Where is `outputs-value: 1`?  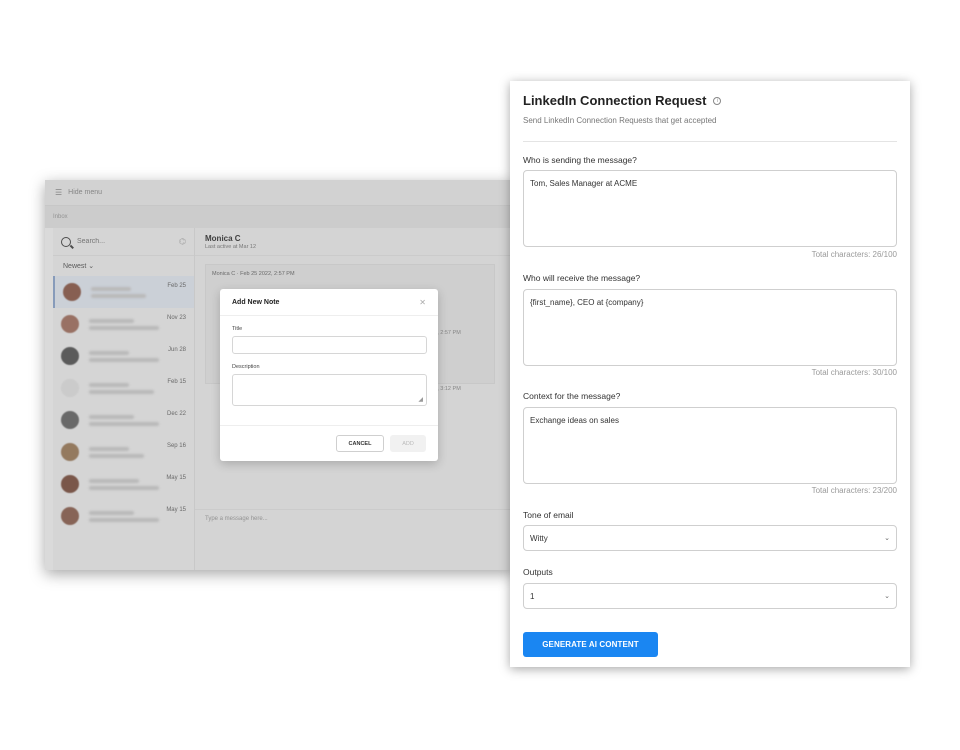
outputs-value: 1 is located at coordinates (532, 596).